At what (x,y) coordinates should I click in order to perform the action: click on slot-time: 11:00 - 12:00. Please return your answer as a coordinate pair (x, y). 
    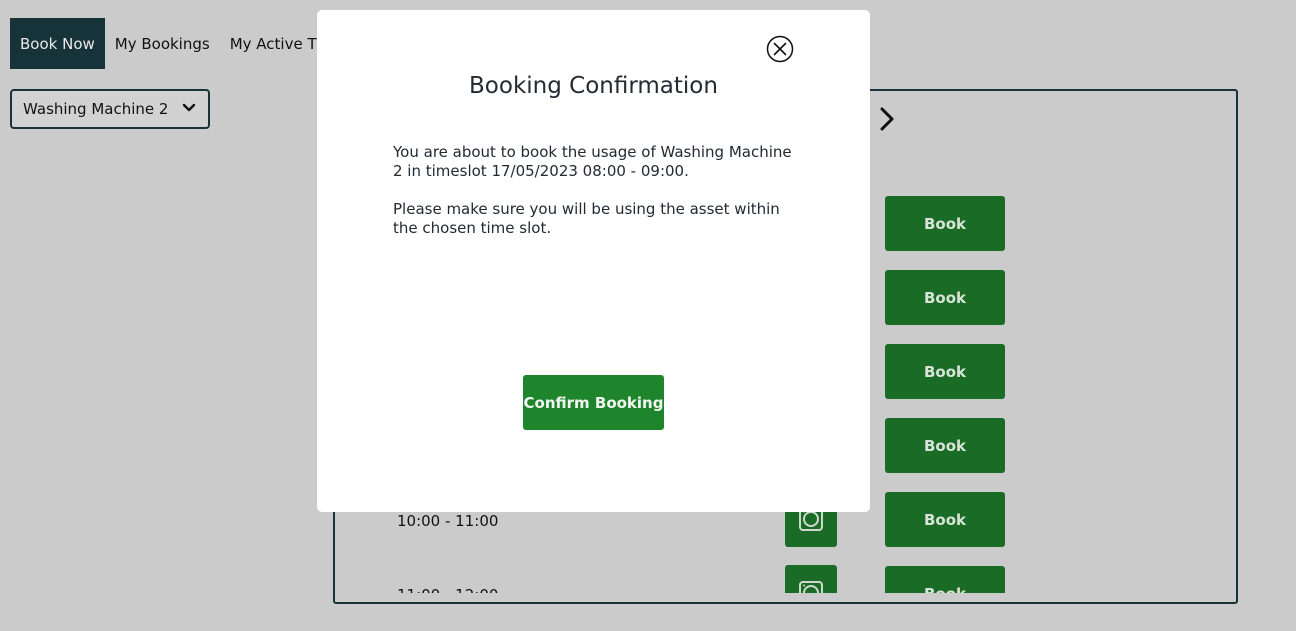
    Looking at the image, I should click on (447, 589).